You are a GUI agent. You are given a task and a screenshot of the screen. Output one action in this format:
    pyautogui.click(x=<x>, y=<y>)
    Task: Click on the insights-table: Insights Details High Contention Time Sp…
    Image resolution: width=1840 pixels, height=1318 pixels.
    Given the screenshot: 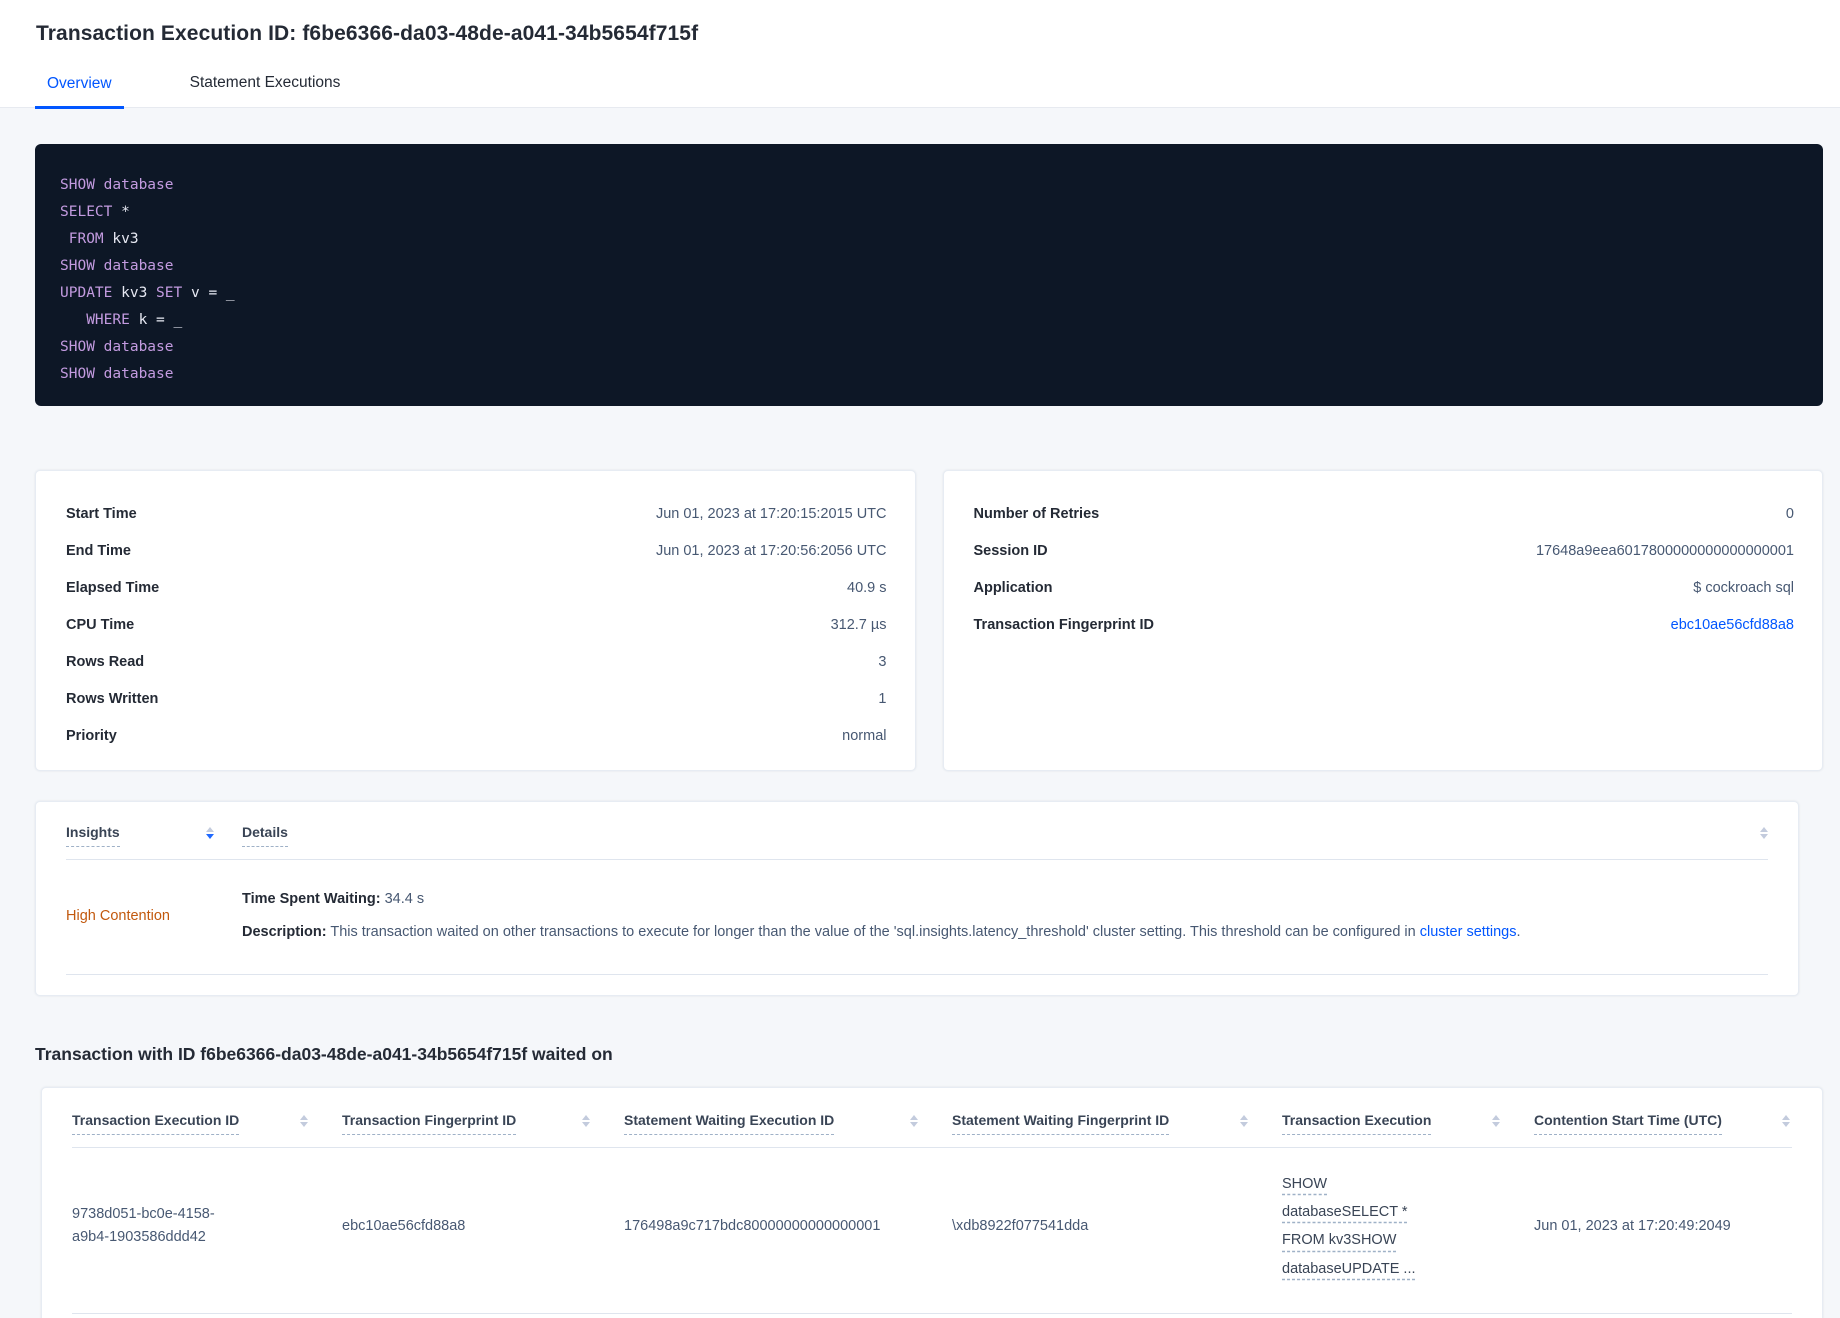 What is the action you would take?
    pyautogui.click(x=917, y=898)
    